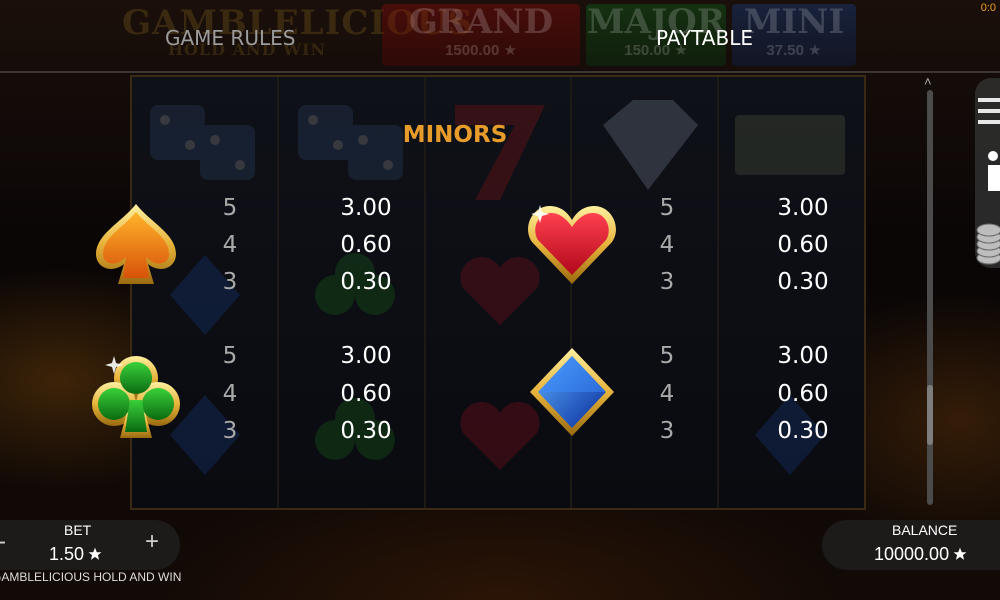  What do you see at coordinates (912, 554) in the screenshot?
I see `balance-value: 10000.00` at bounding box center [912, 554].